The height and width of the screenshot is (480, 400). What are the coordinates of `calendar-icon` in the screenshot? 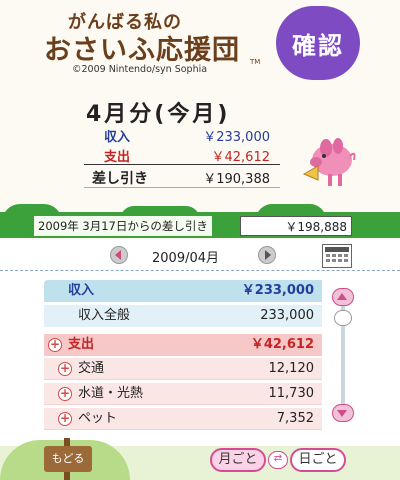 It's located at (337, 254).